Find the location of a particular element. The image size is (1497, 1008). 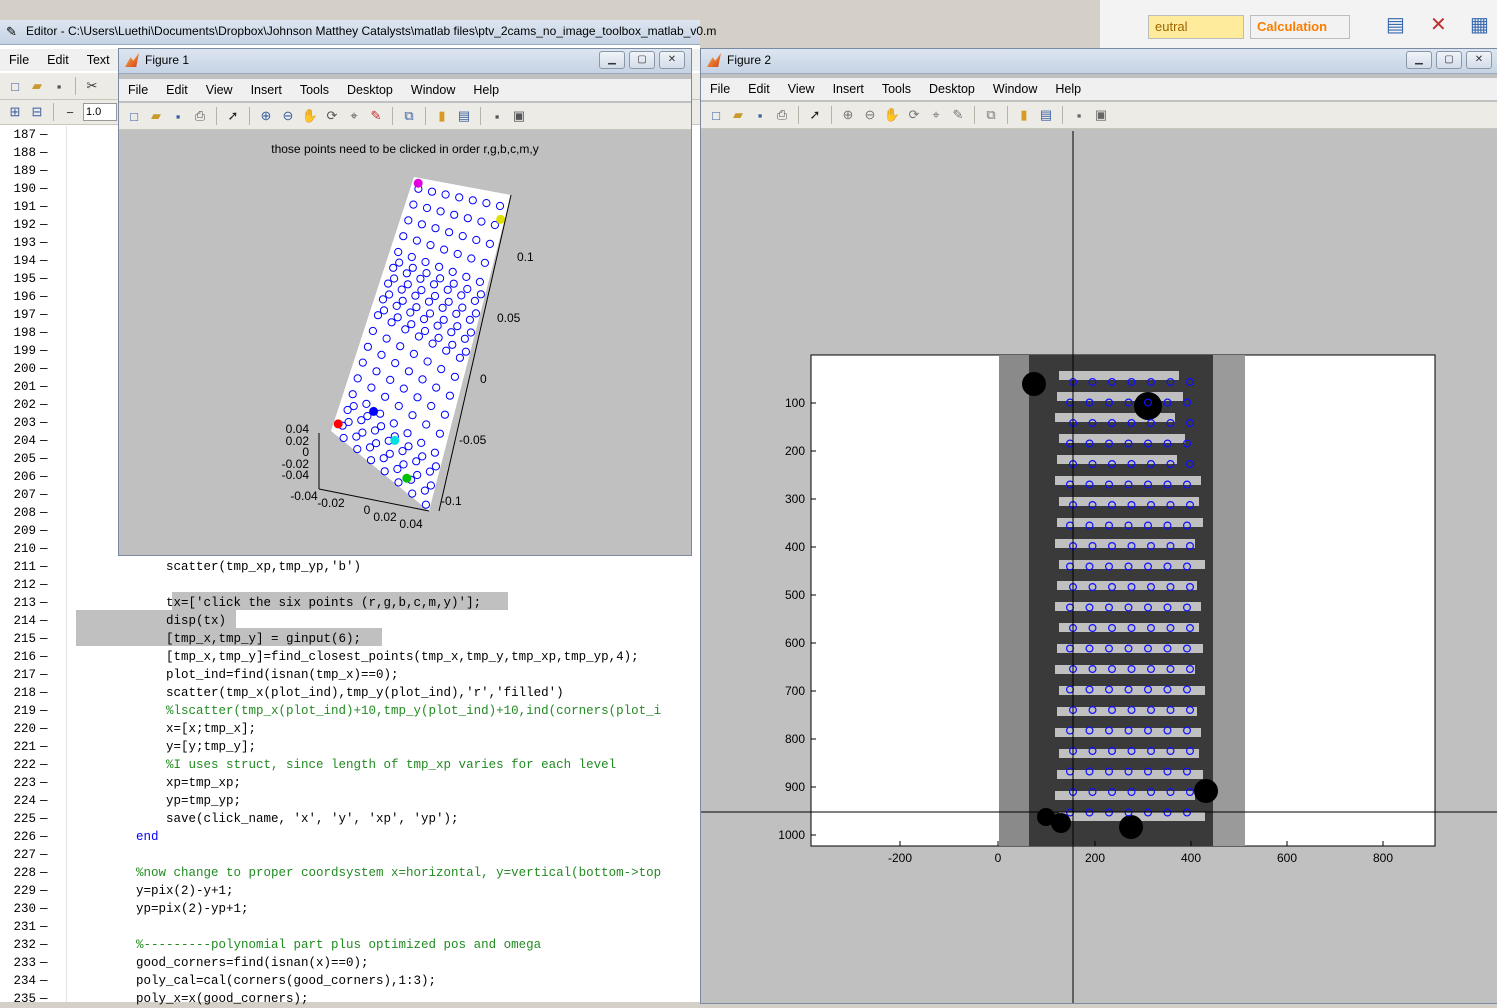

y-tick-label: 200 is located at coordinates (795, 451).